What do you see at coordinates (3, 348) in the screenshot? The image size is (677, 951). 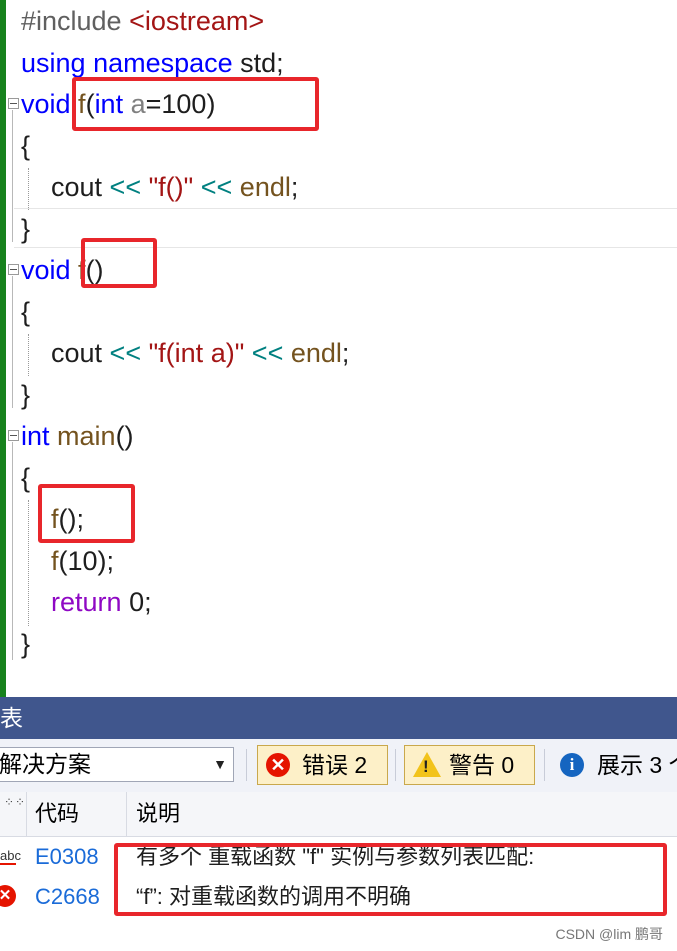 I see `change-indicator-bar` at bounding box center [3, 348].